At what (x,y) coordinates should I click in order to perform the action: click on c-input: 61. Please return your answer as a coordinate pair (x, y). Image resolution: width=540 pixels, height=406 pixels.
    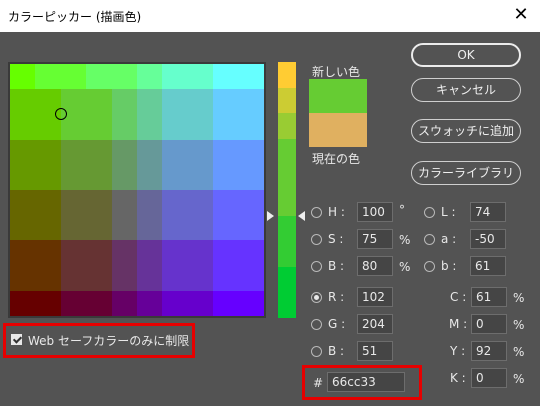
    Looking at the image, I should click on (489, 297).